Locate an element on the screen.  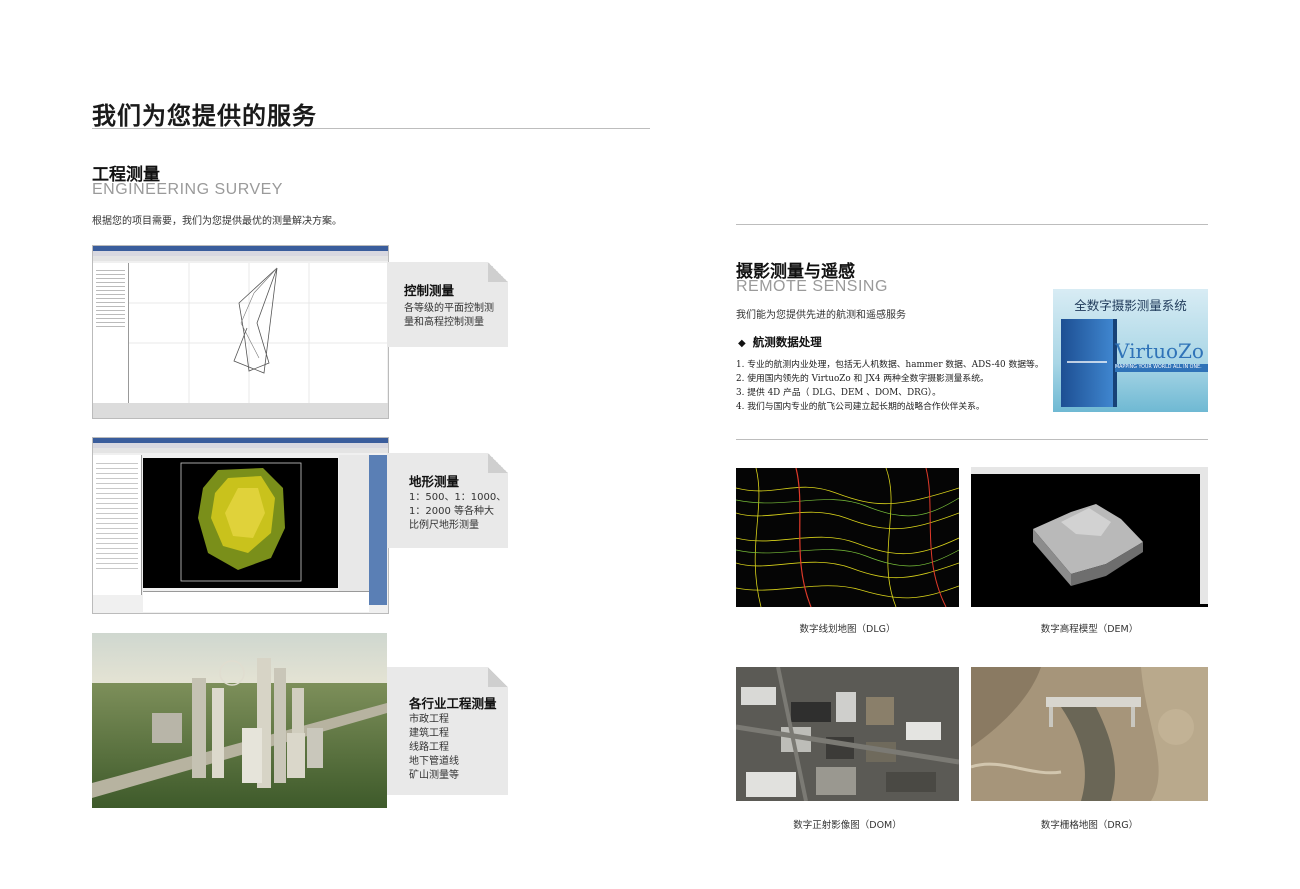
card-line: 矿山测量等 is located at coordinates (434, 775).